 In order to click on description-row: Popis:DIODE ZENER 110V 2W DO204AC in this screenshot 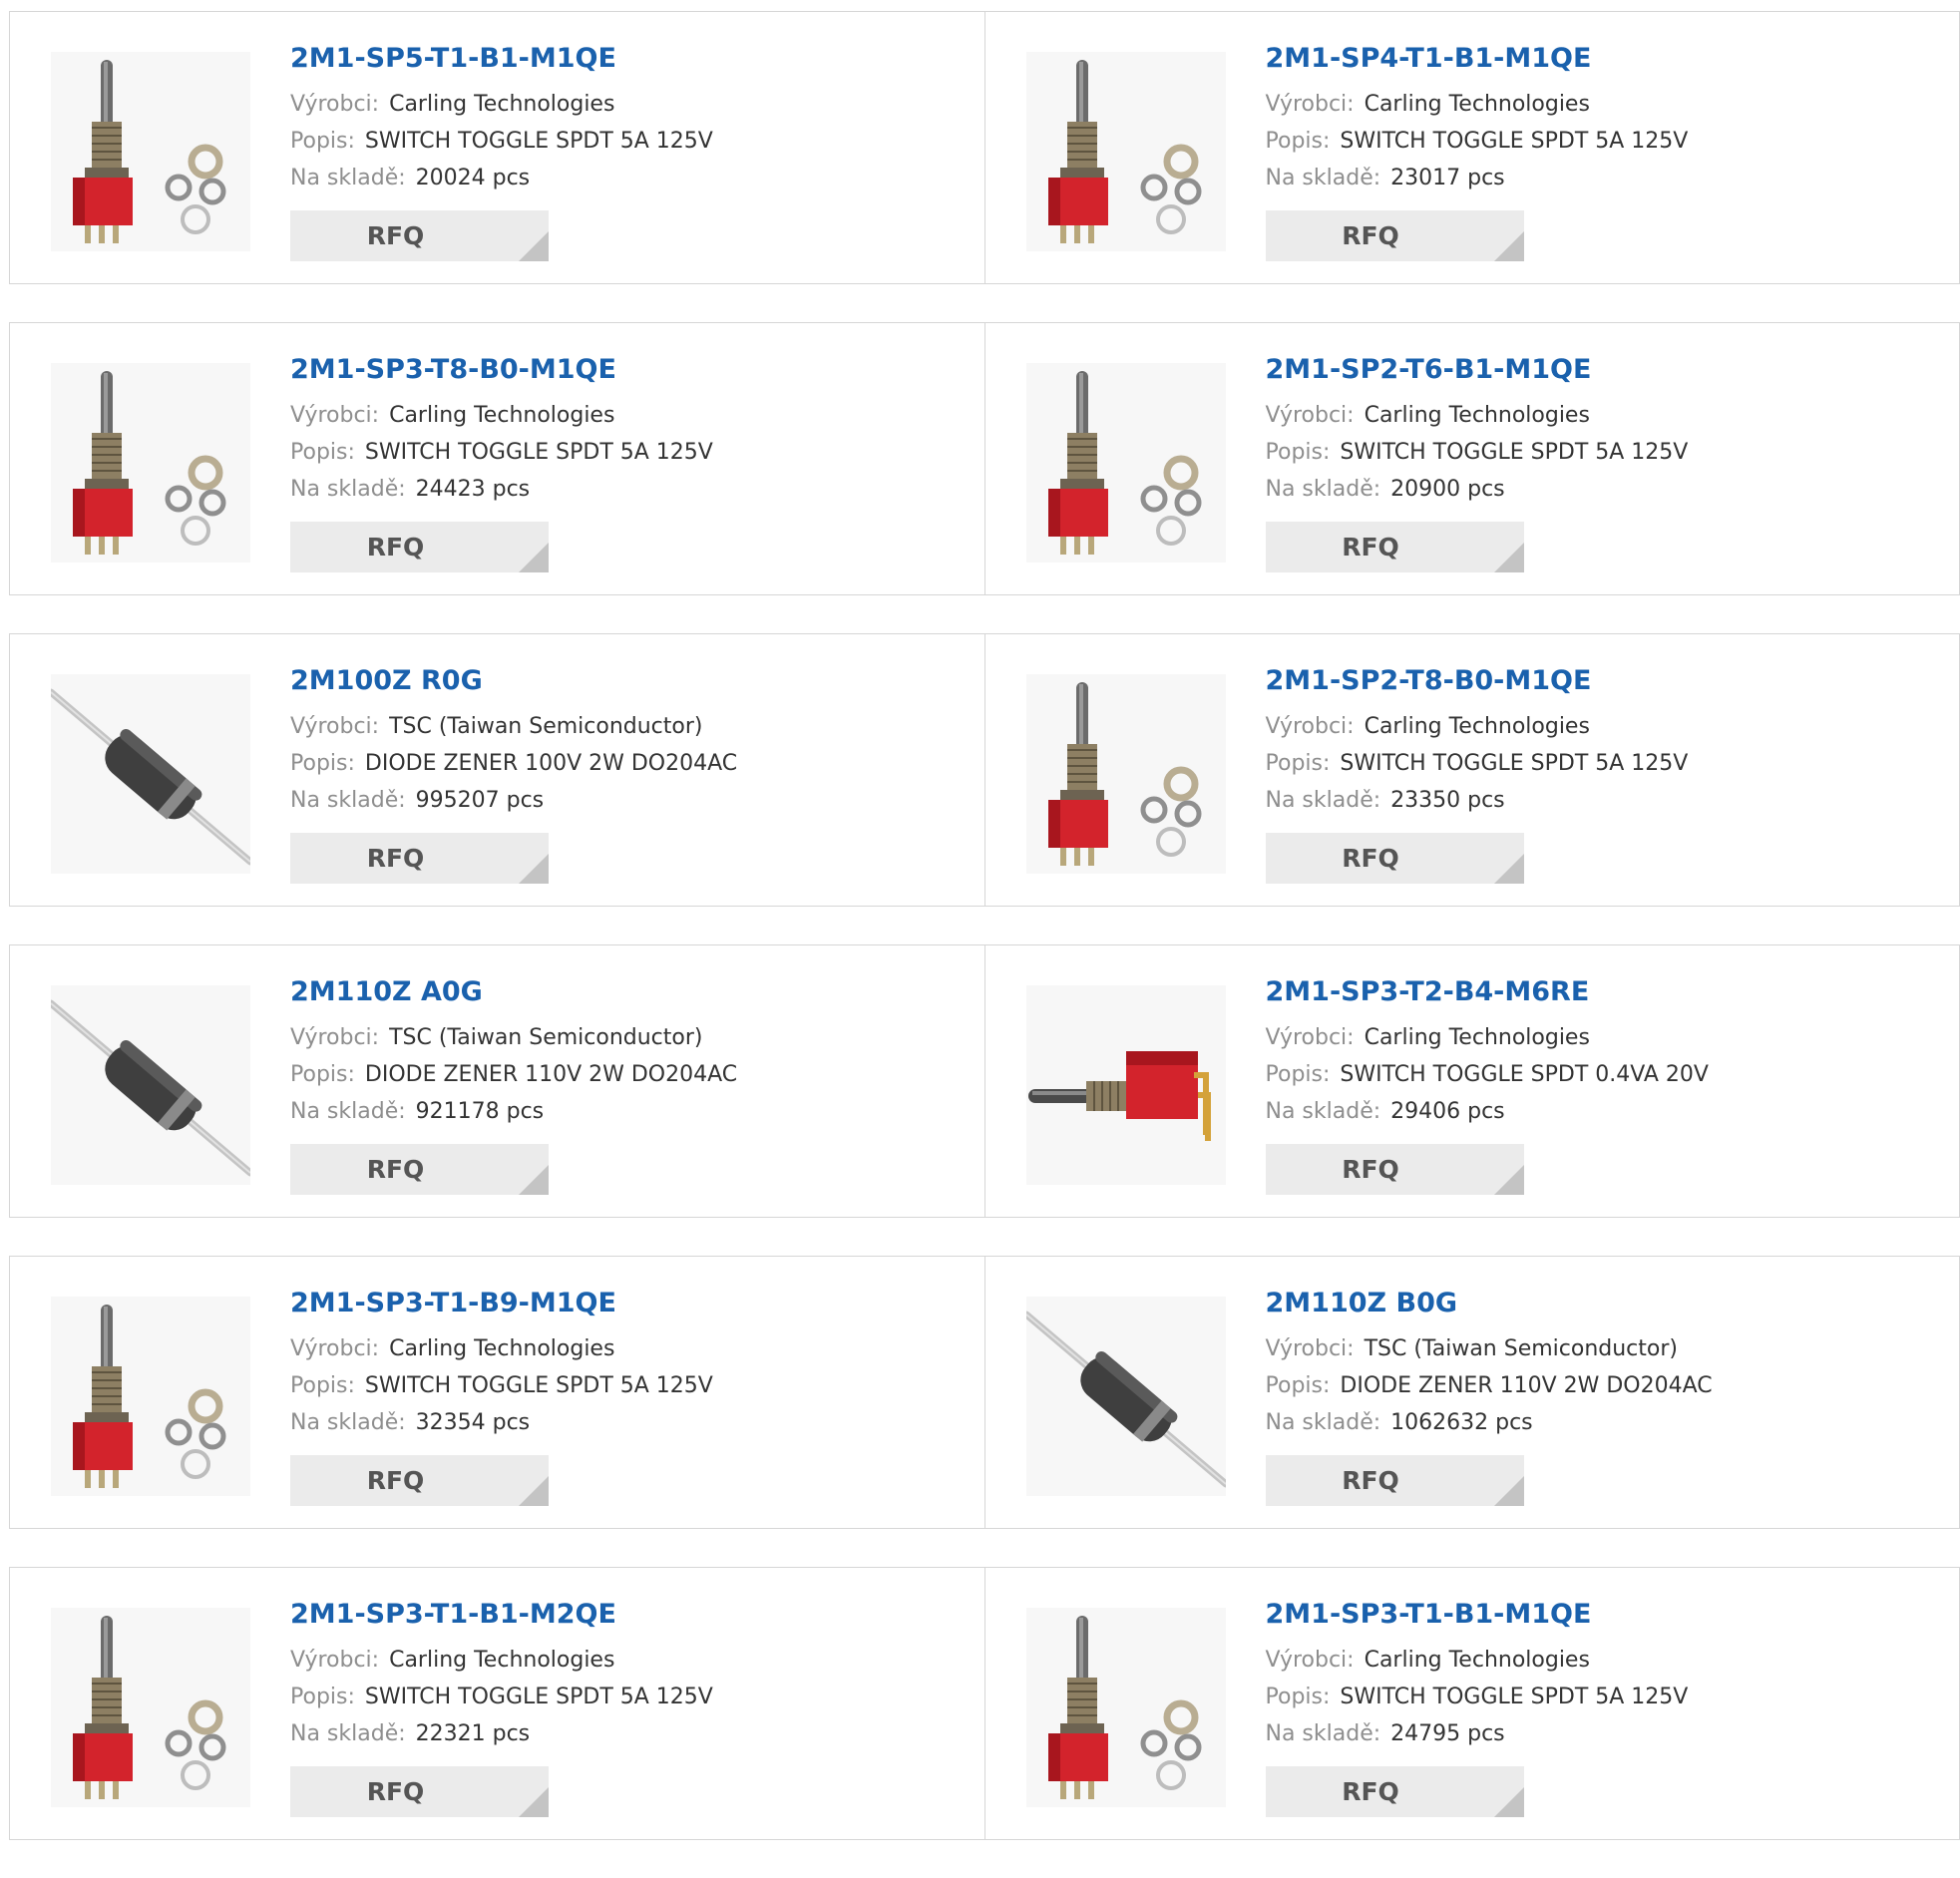, I will do `click(1605, 1385)`.